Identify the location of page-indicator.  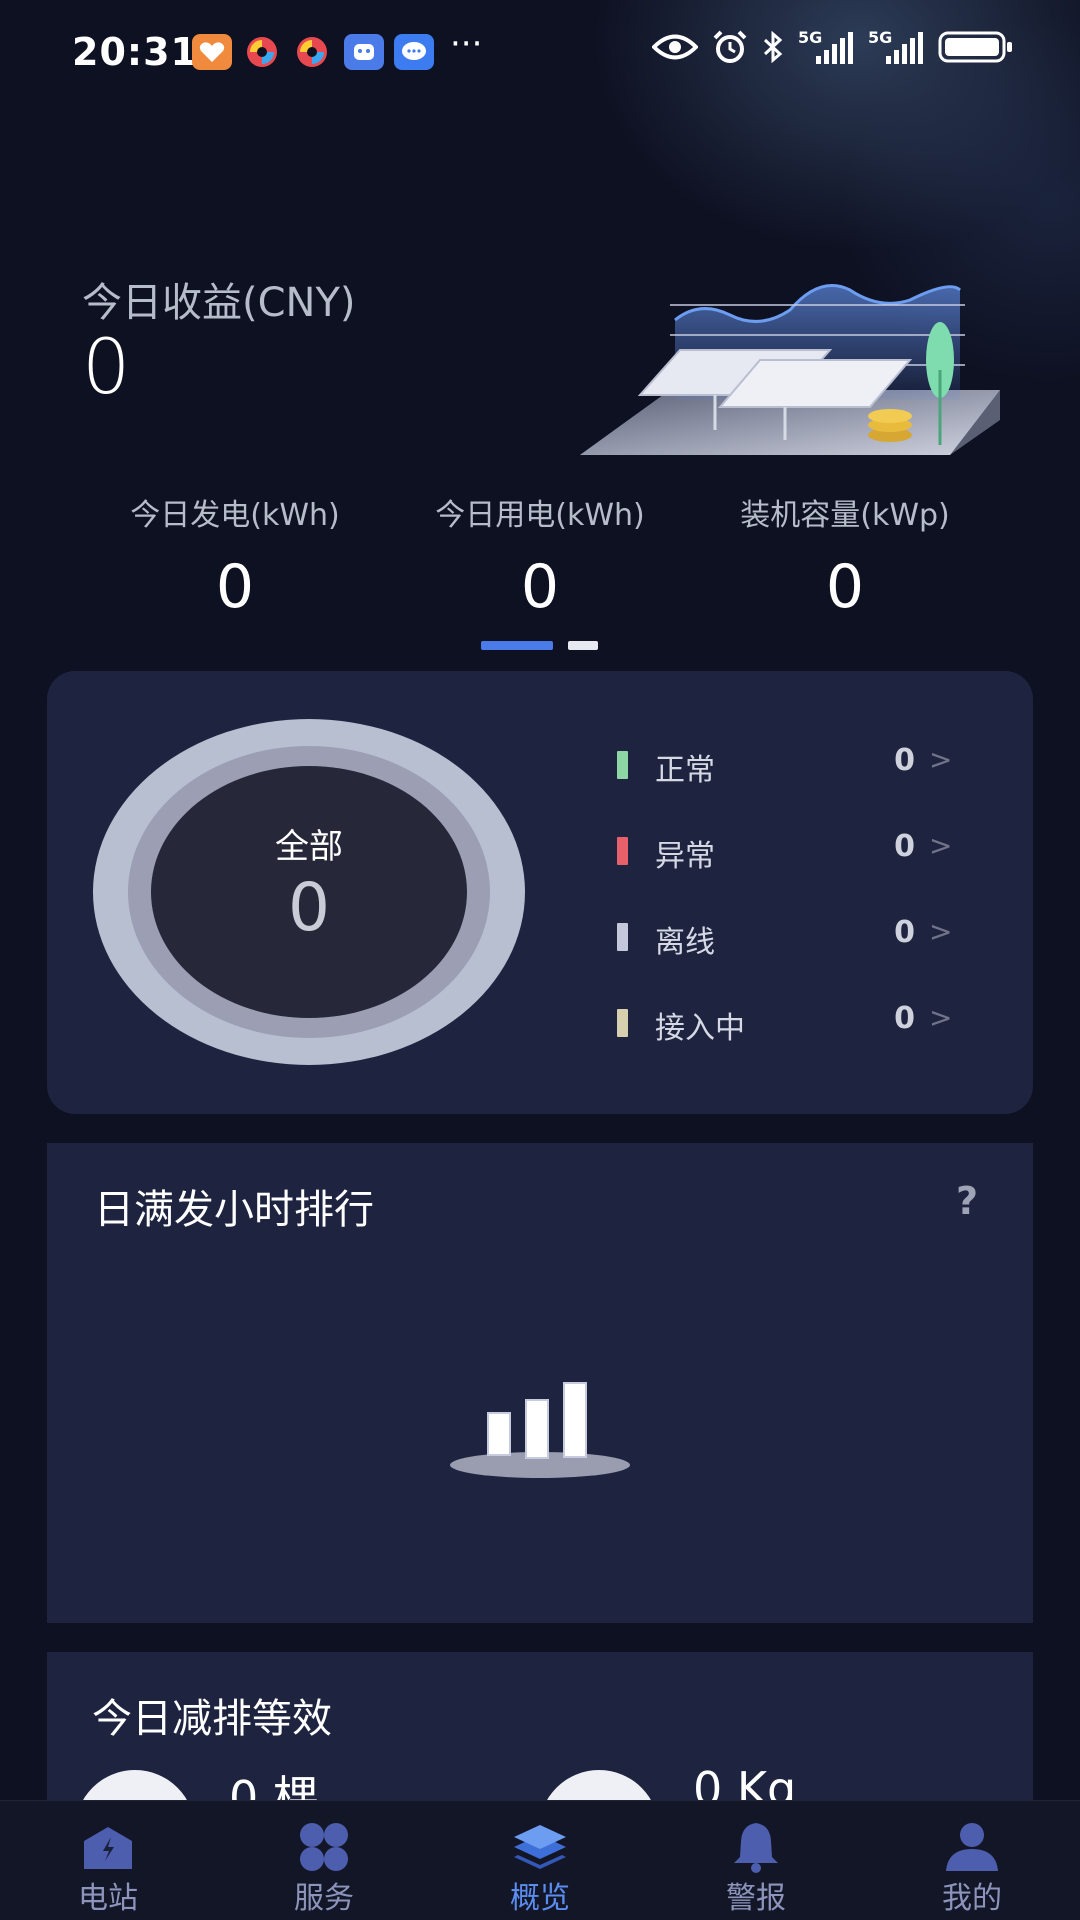
(540, 646).